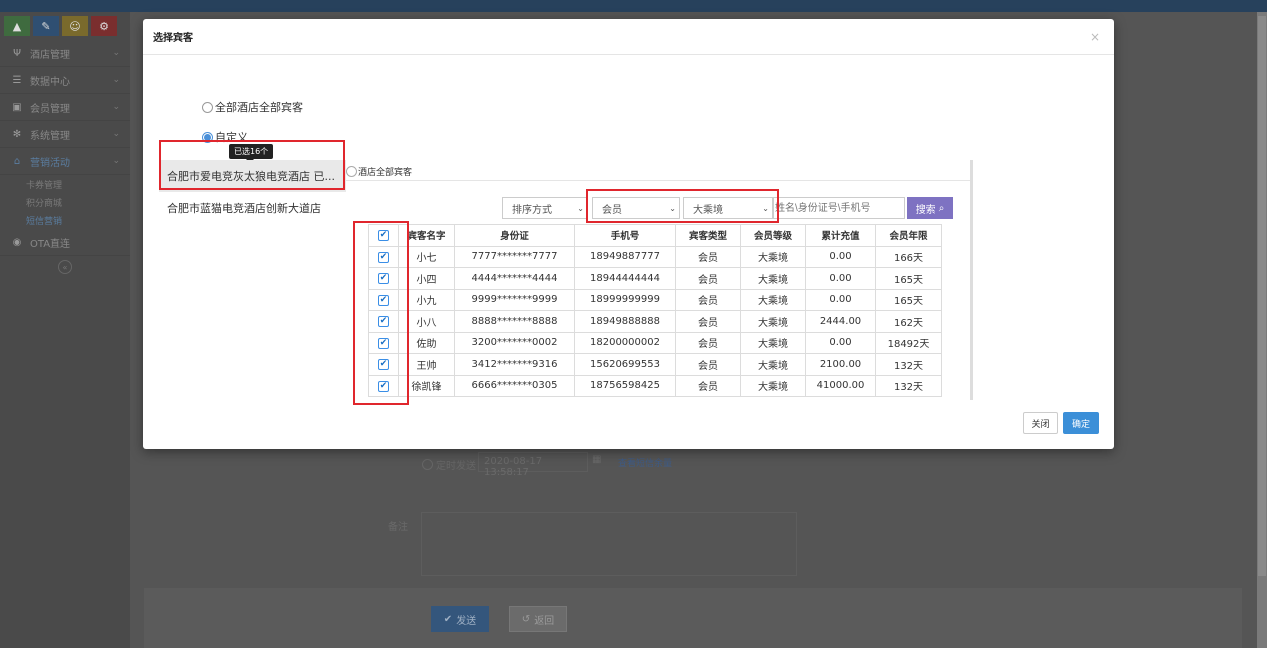 This screenshot has width=1267, height=648. I want to click on col-phone: 手机号, so click(625, 235).